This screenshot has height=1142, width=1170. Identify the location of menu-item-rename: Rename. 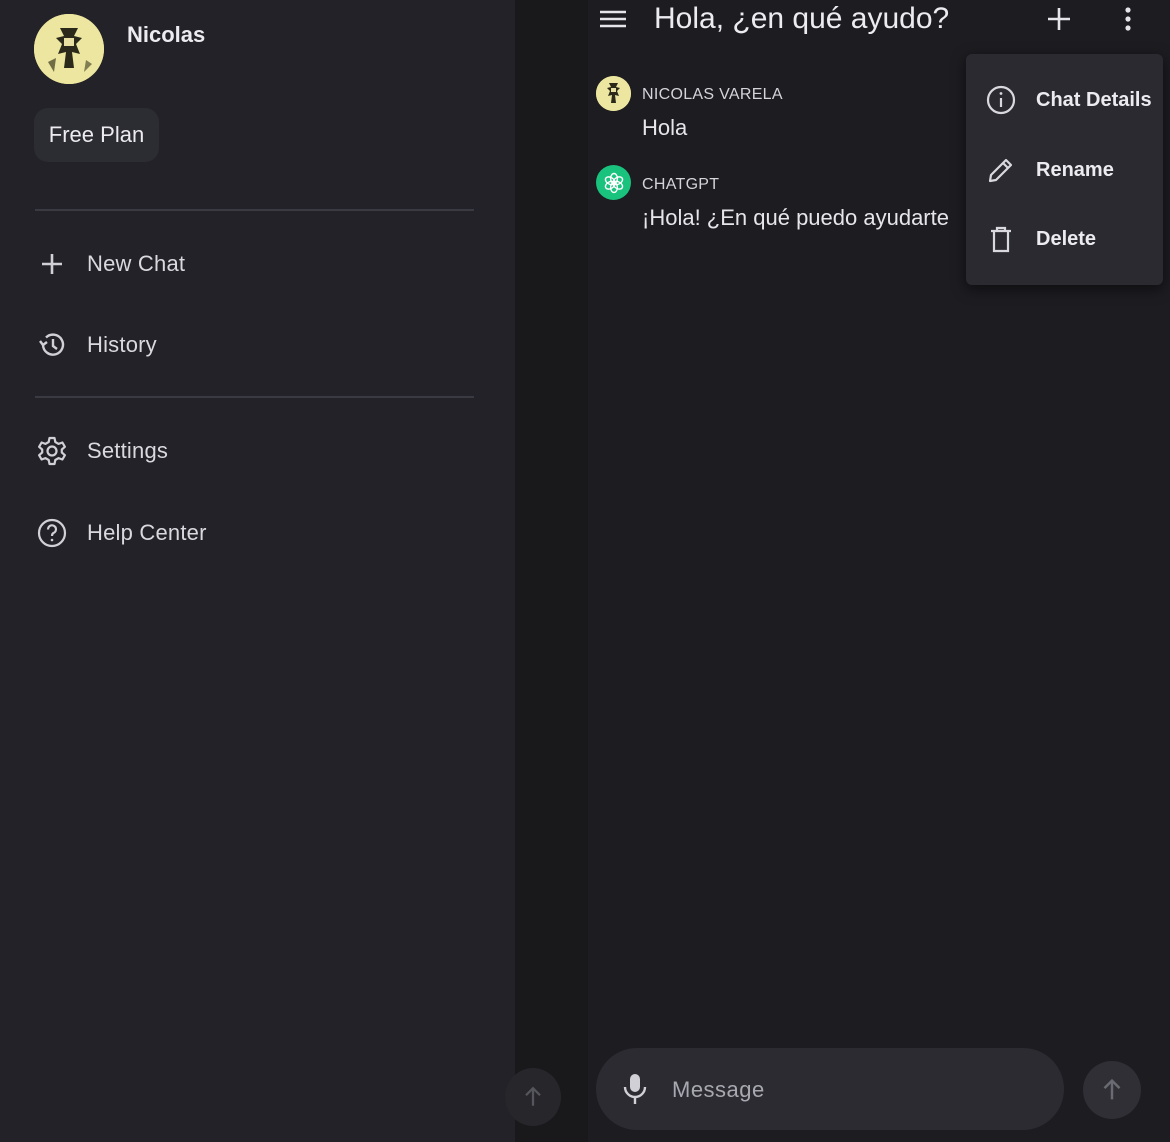
(1064, 170).